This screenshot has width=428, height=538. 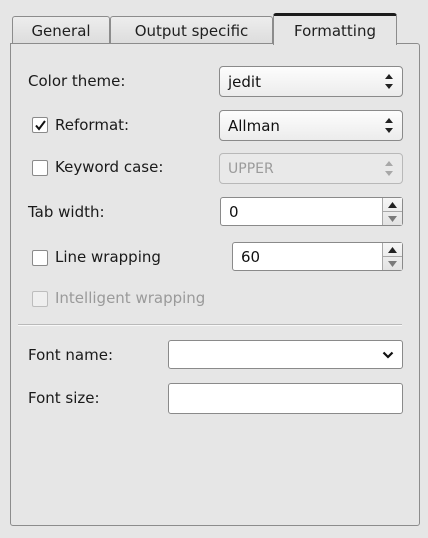 What do you see at coordinates (40, 258) in the screenshot?
I see `line-wrapping-checkbox` at bounding box center [40, 258].